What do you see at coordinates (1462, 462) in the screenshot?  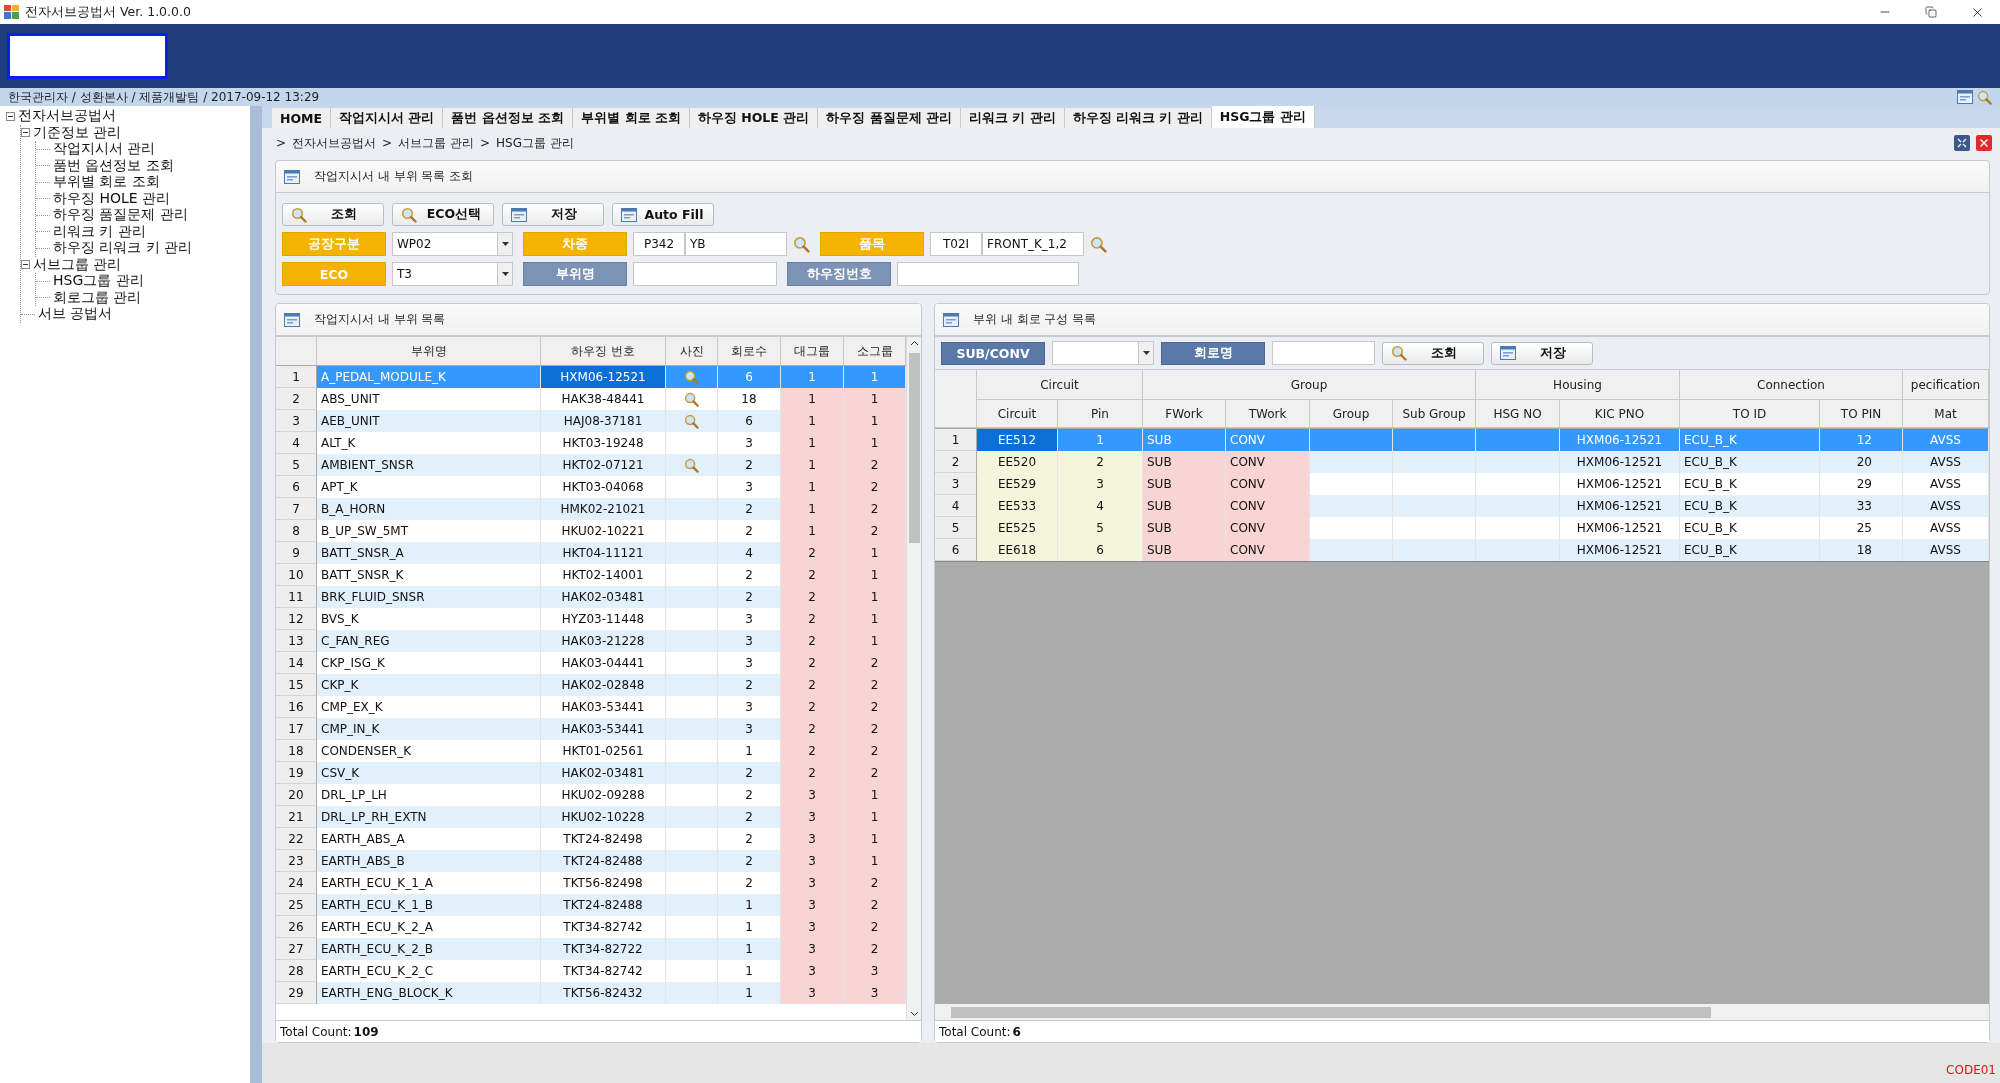 I see `table-row: 2 EE520 2 SUB CONV HXM06-12521 ECU_B_K 20 AVSS` at bounding box center [1462, 462].